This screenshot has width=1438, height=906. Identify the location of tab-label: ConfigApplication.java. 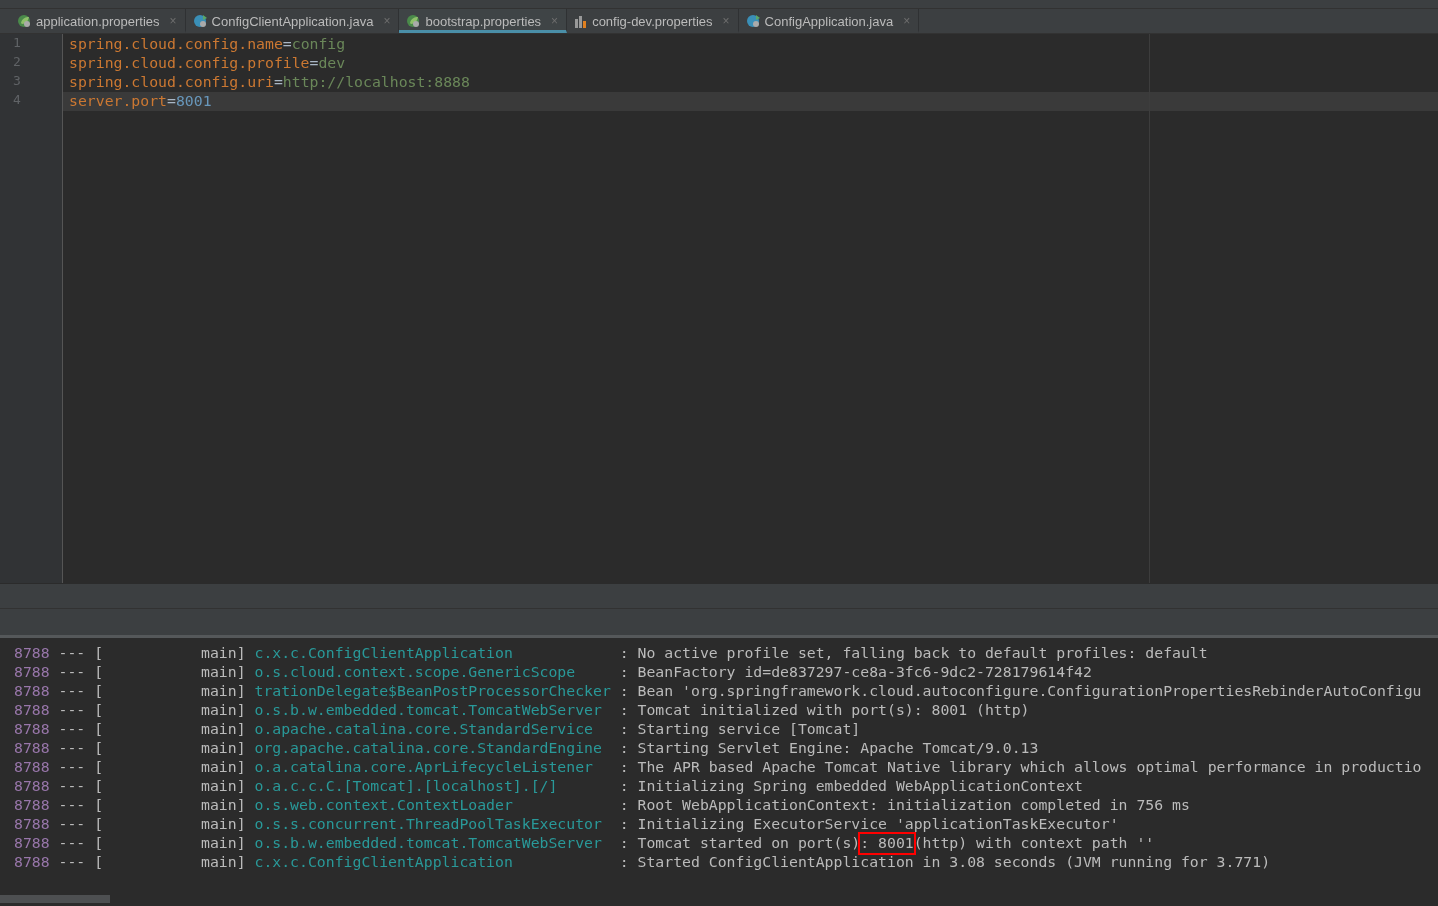
(829, 21).